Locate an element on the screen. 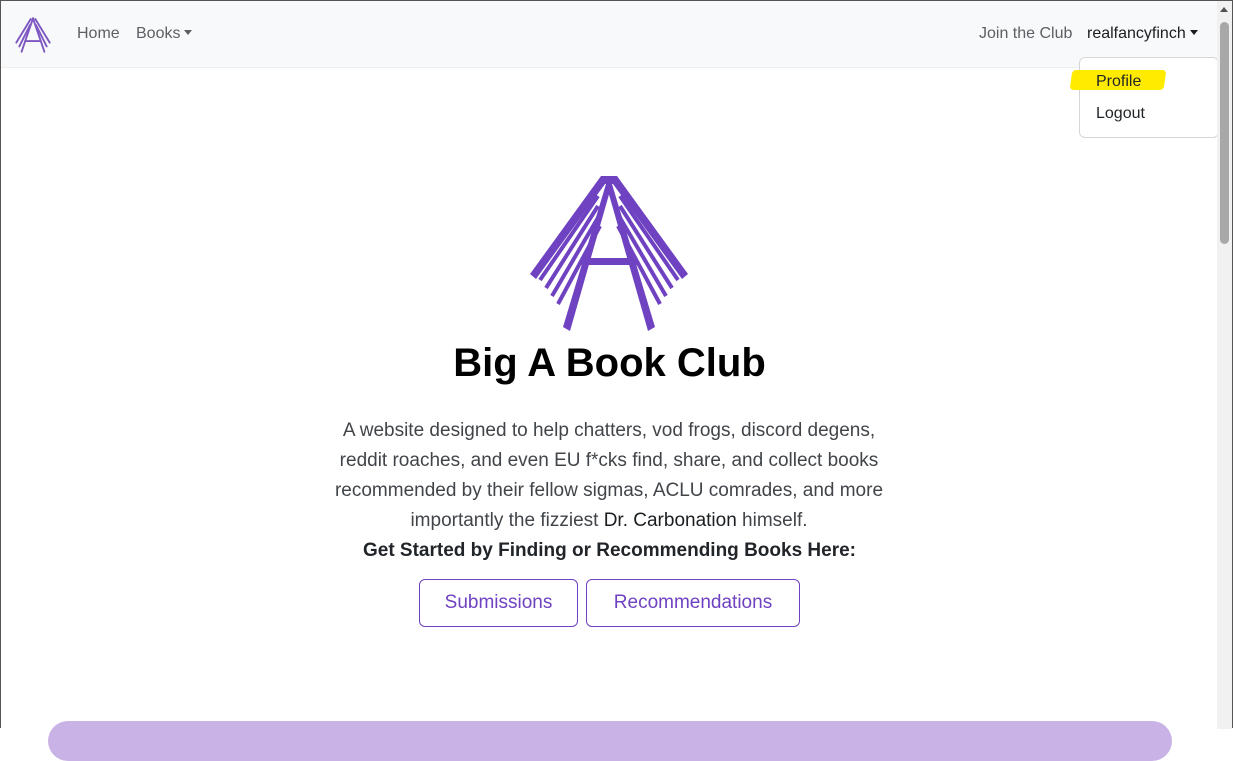 This screenshot has height=761, width=1233. username-label: realfancyfinch is located at coordinates (1136, 33).